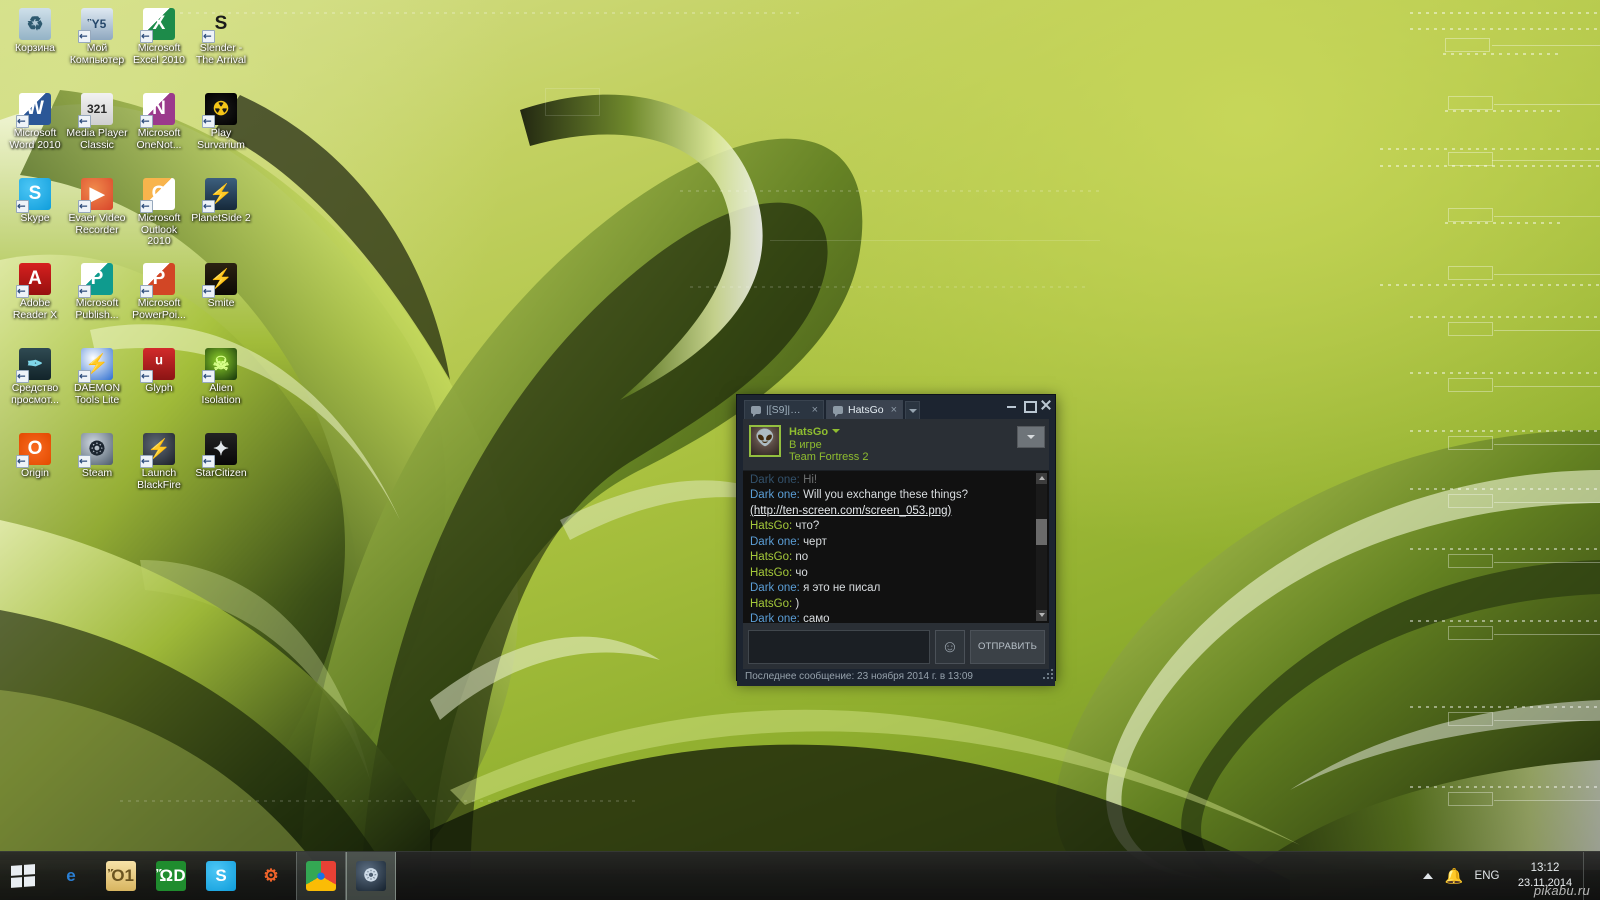 The image size is (1600, 900). I want to click on outlook-icon: O, so click(157, 195).